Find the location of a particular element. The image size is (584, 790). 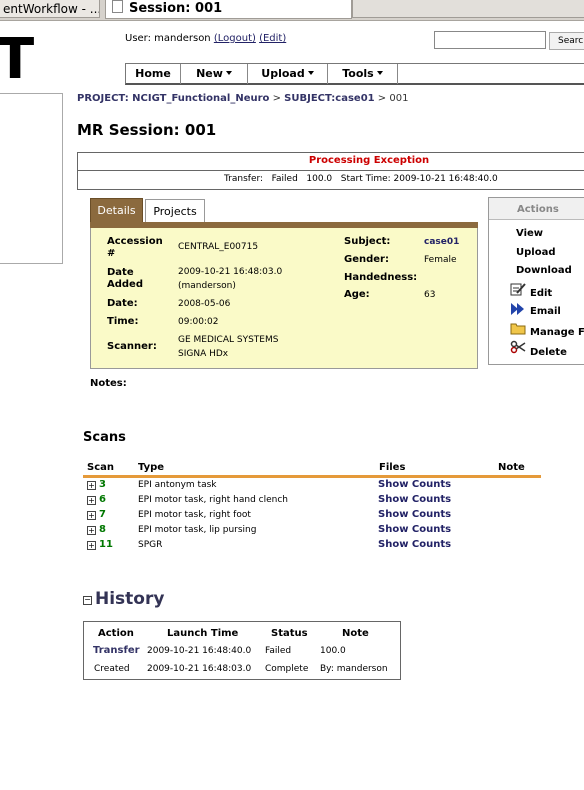

status-col-header: Status is located at coordinates (289, 633).